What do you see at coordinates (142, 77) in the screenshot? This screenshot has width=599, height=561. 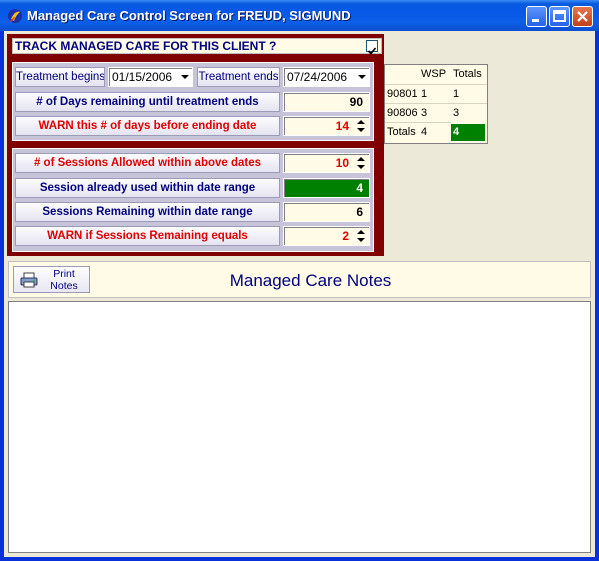 I see `treatment-begins-value: 01/15/2006` at bounding box center [142, 77].